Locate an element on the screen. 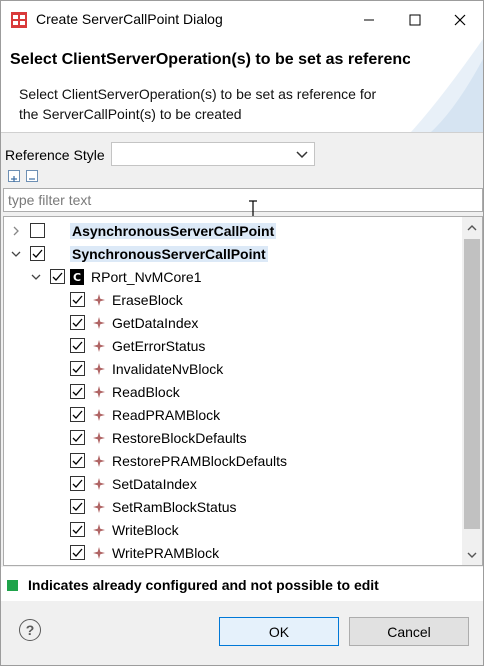 The width and height of the screenshot is (484, 666). tree-label-operation: GetErrorStatus is located at coordinates (159, 346).